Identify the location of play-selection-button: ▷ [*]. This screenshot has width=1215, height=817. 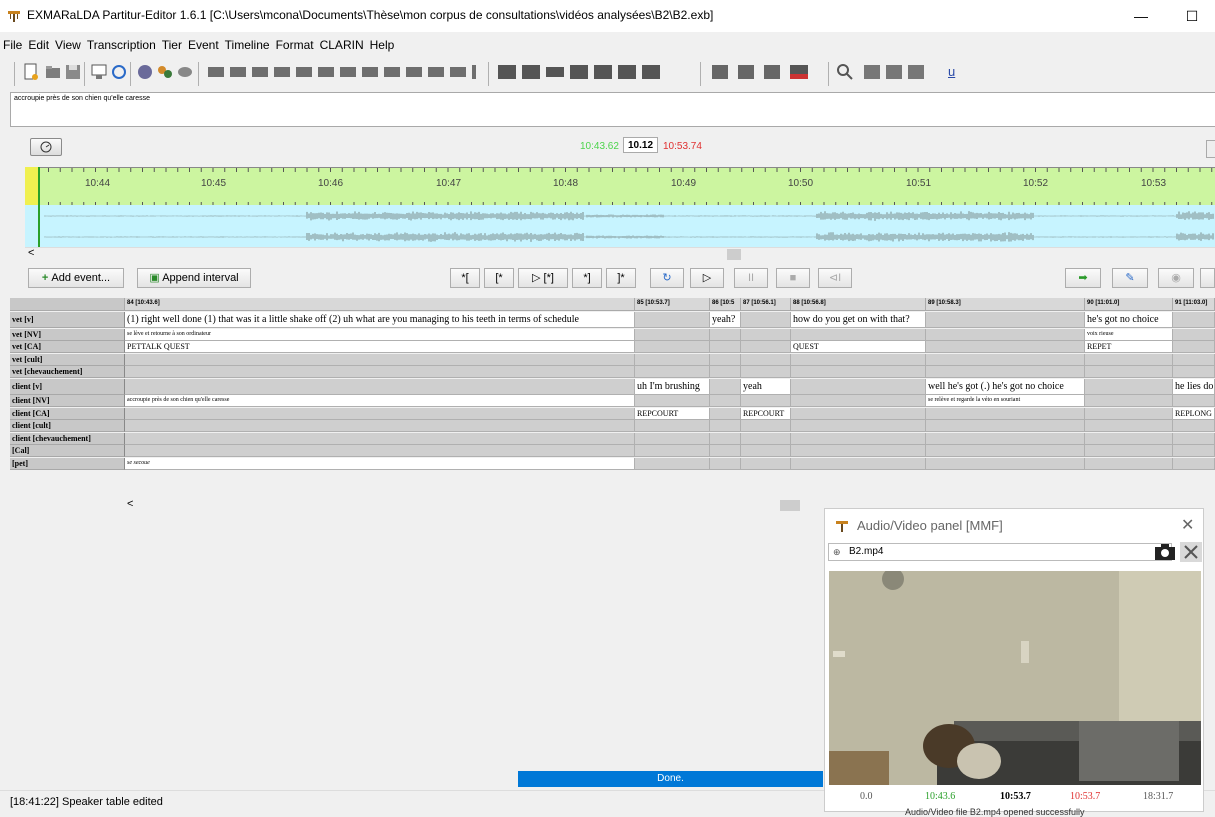
(543, 278).